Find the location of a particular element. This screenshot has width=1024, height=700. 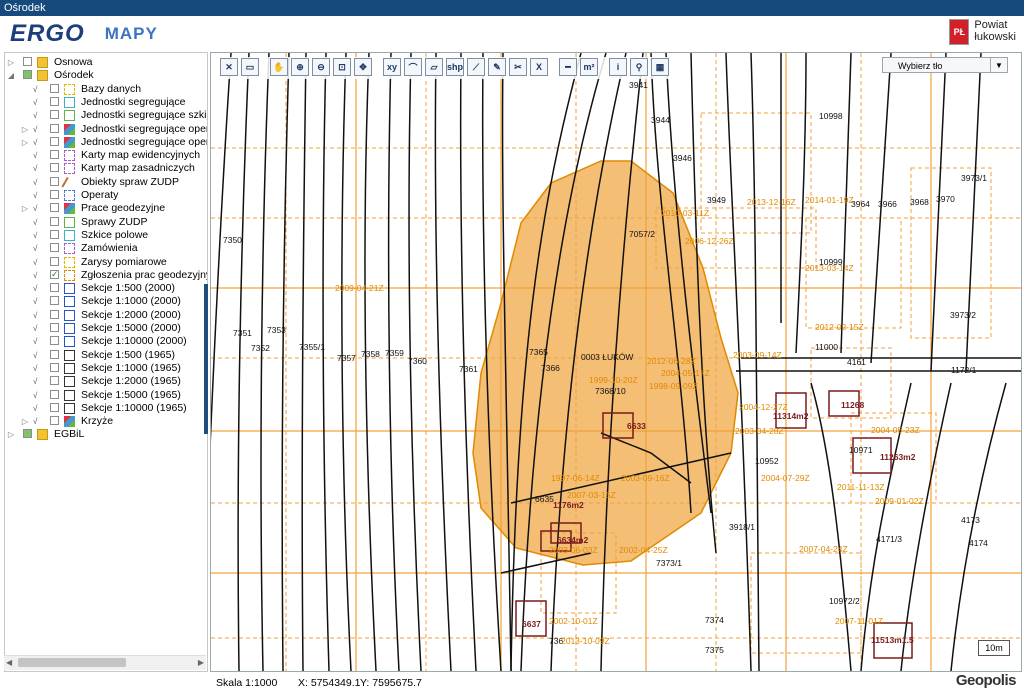

parcel-number-label: 7374 is located at coordinates (714, 620).